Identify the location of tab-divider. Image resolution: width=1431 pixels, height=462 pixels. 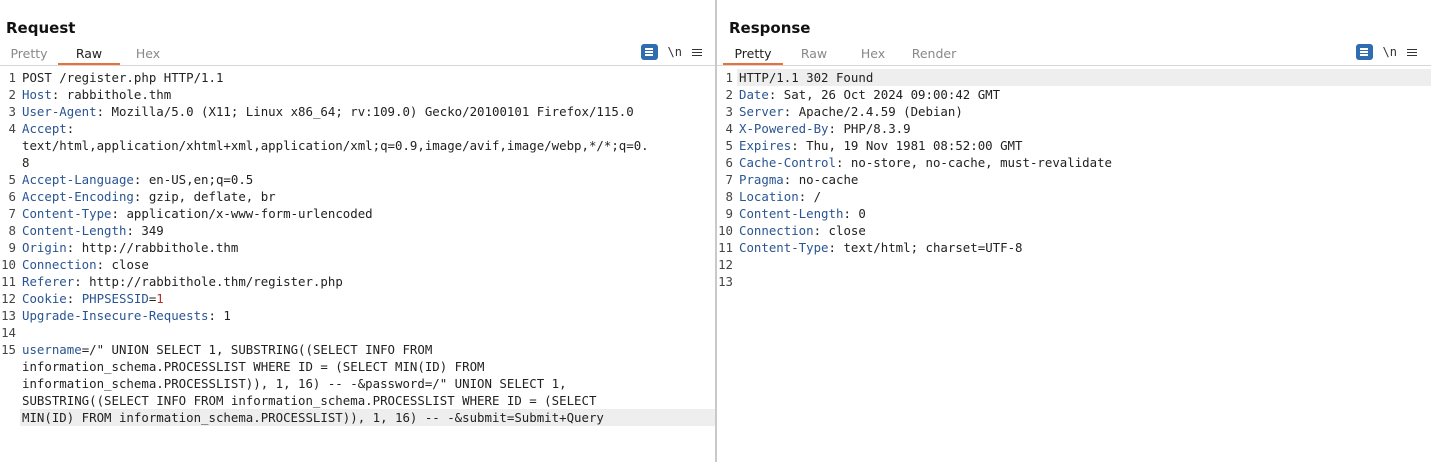
(1074, 65).